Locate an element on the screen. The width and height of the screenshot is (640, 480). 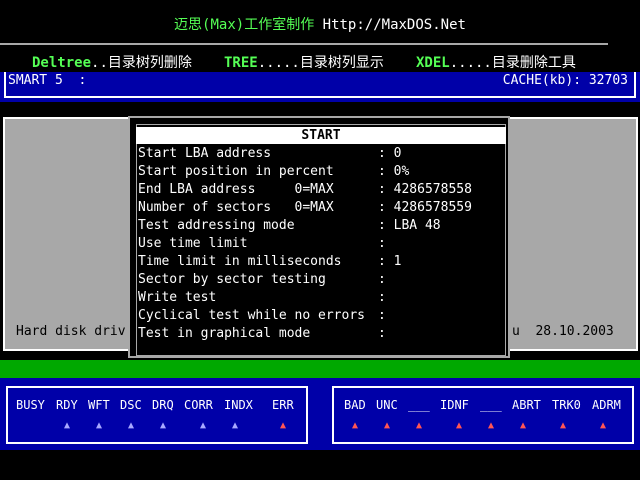
reg-abrt: ABRT is located at coordinates (526, 405).